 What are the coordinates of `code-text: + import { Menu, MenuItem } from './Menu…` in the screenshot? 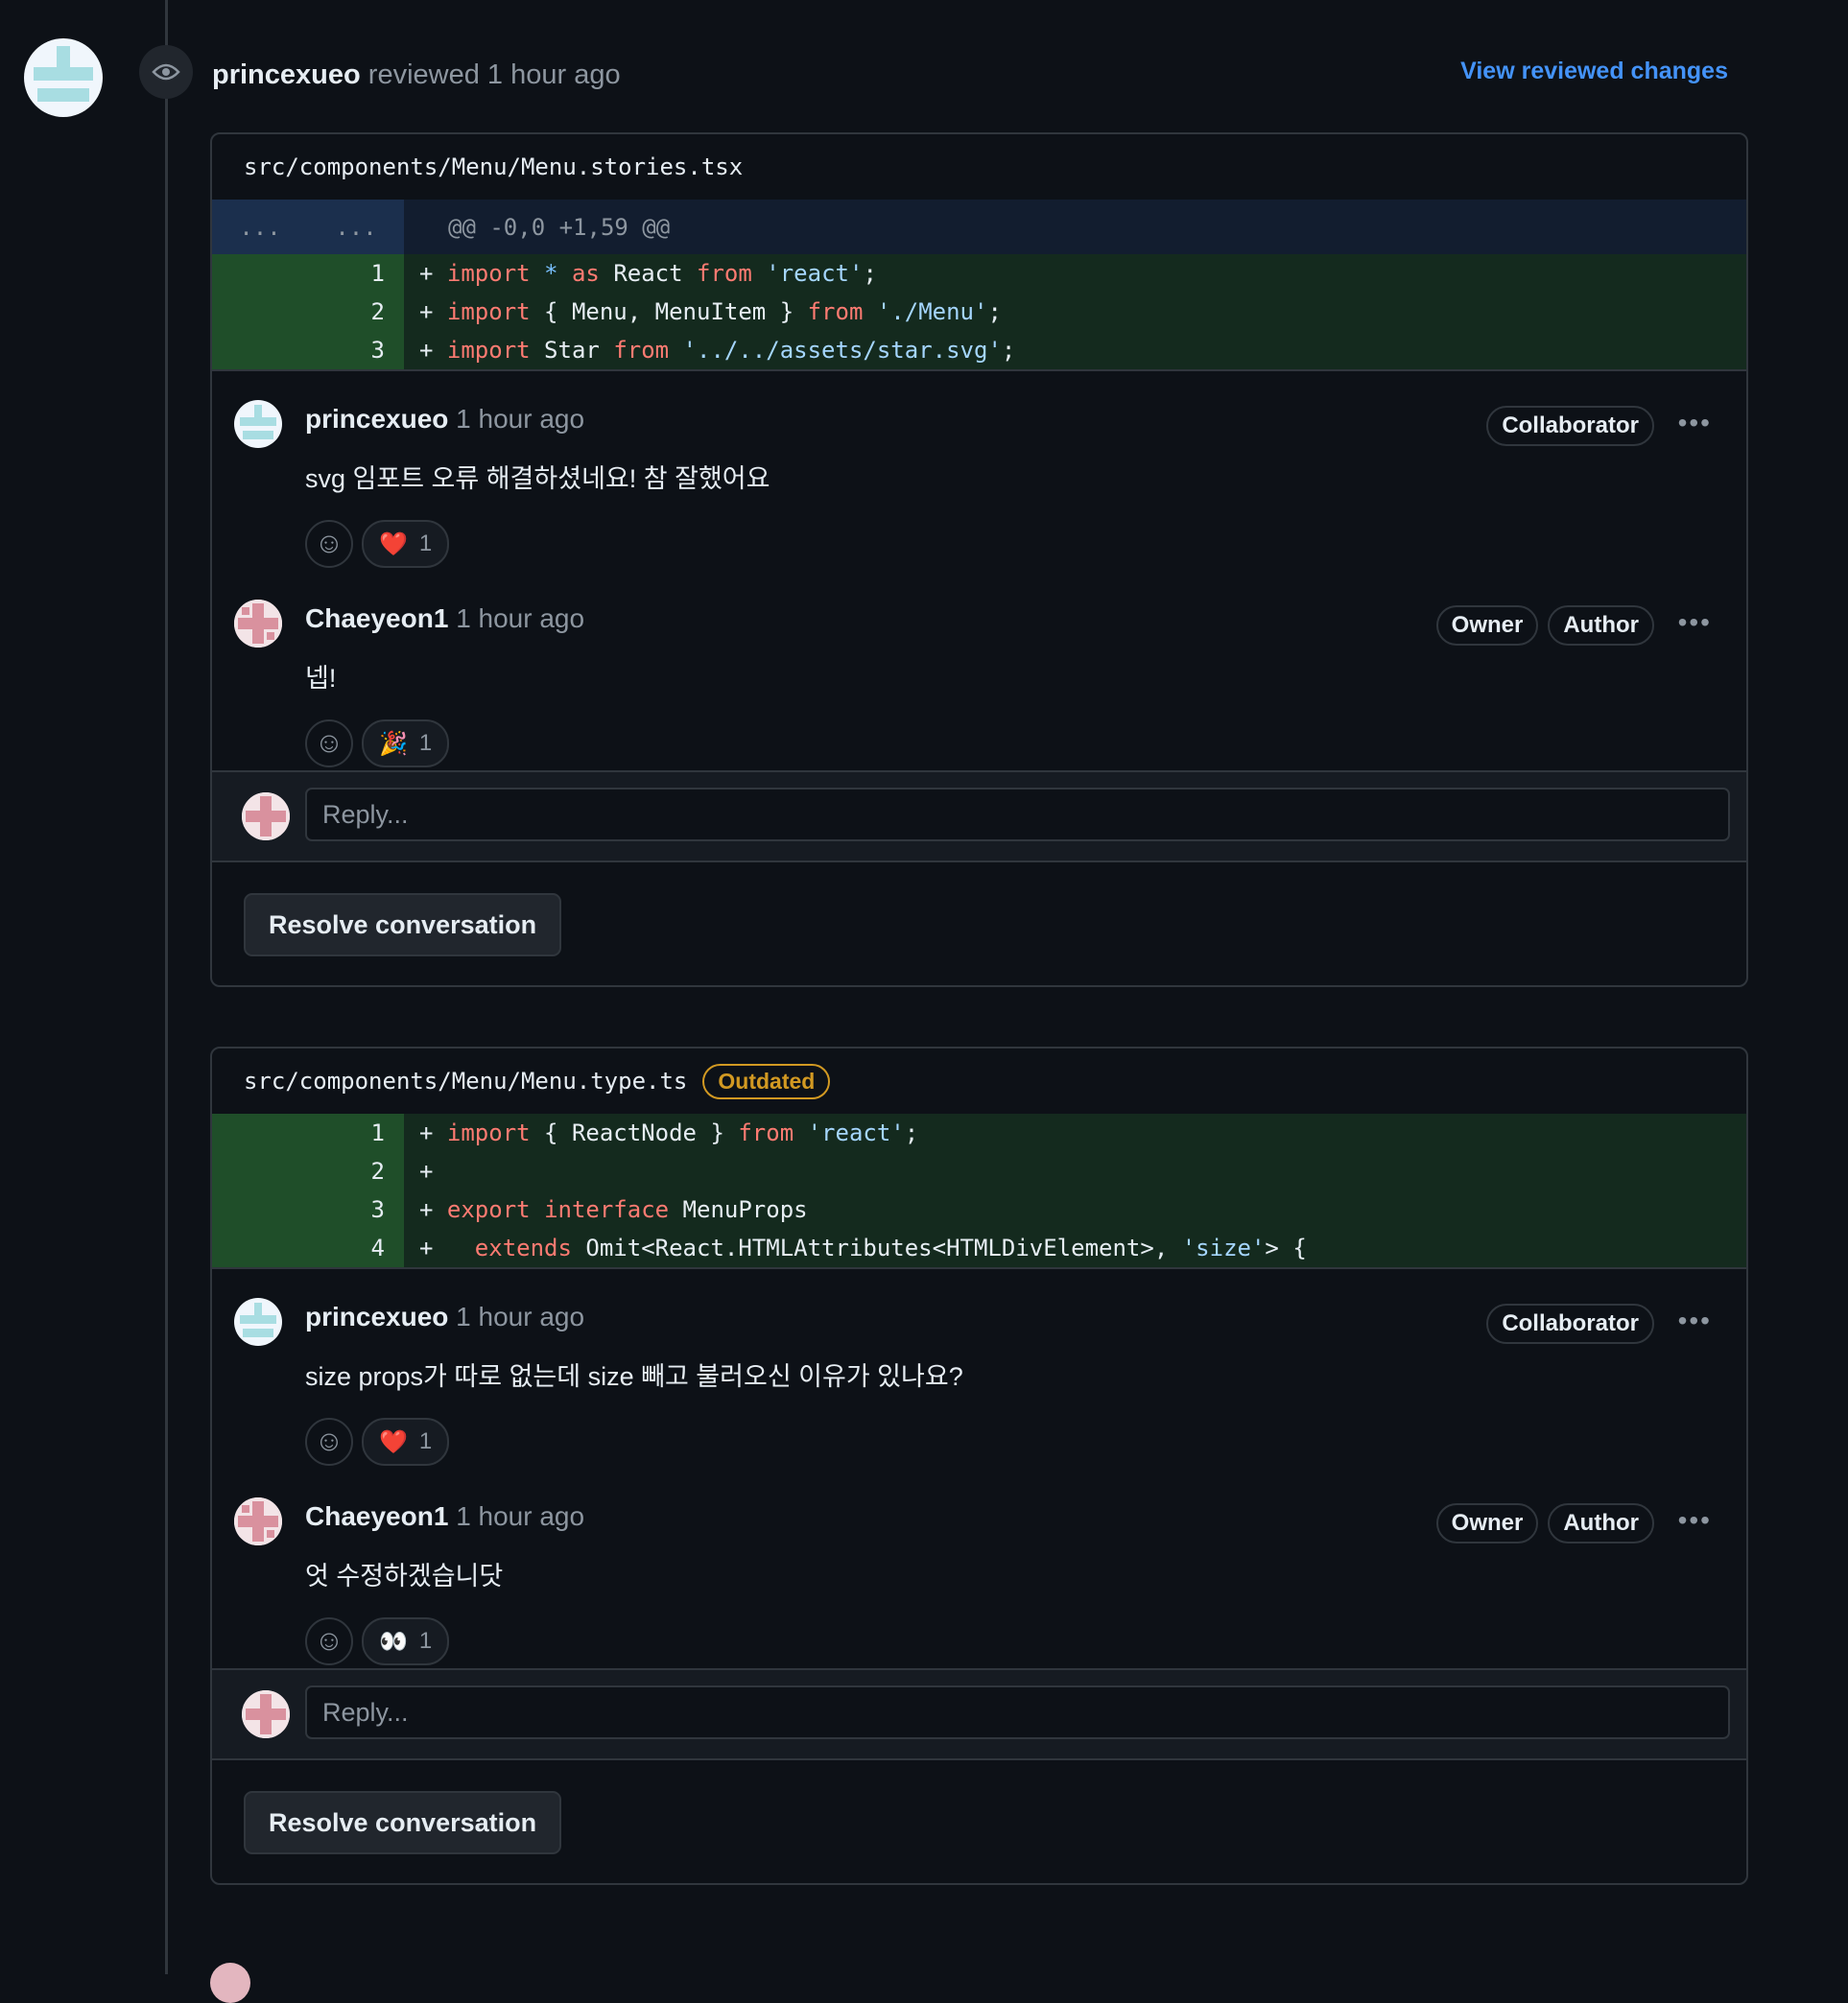 It's located at (710, 311).